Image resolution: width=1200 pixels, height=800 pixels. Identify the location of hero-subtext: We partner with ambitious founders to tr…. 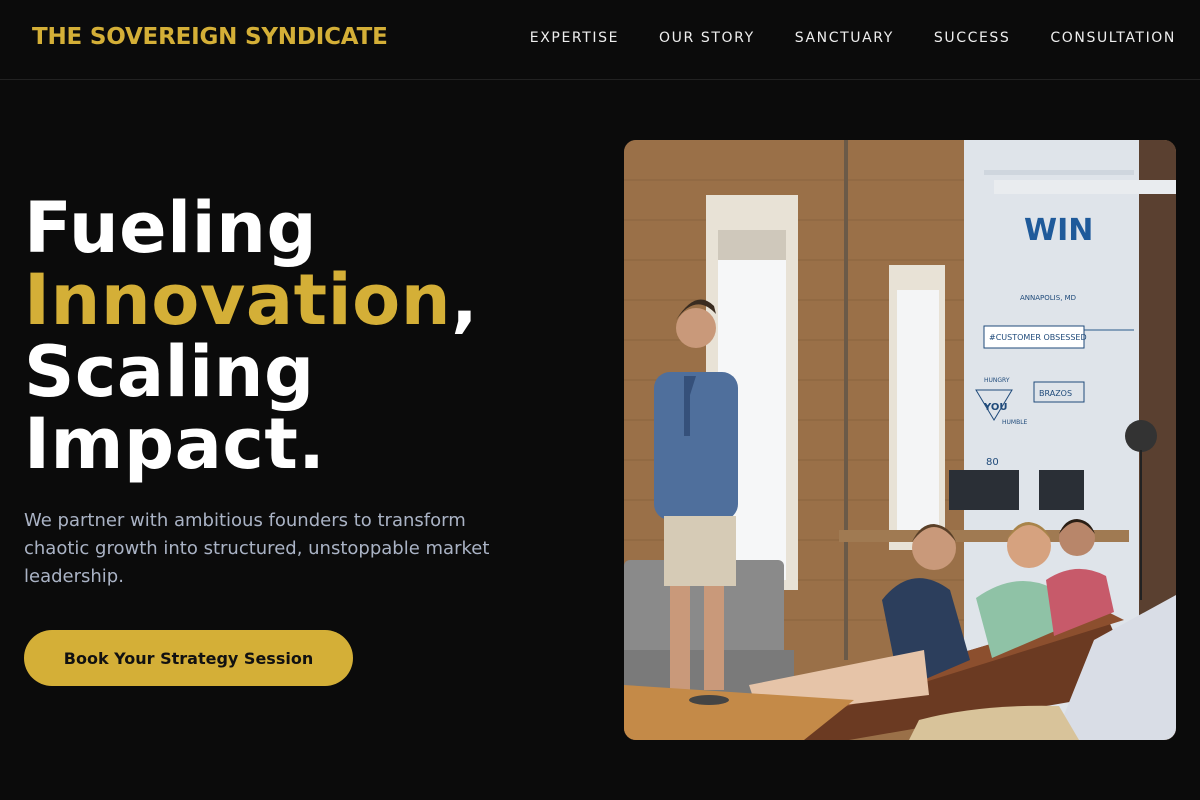
(257, 548).